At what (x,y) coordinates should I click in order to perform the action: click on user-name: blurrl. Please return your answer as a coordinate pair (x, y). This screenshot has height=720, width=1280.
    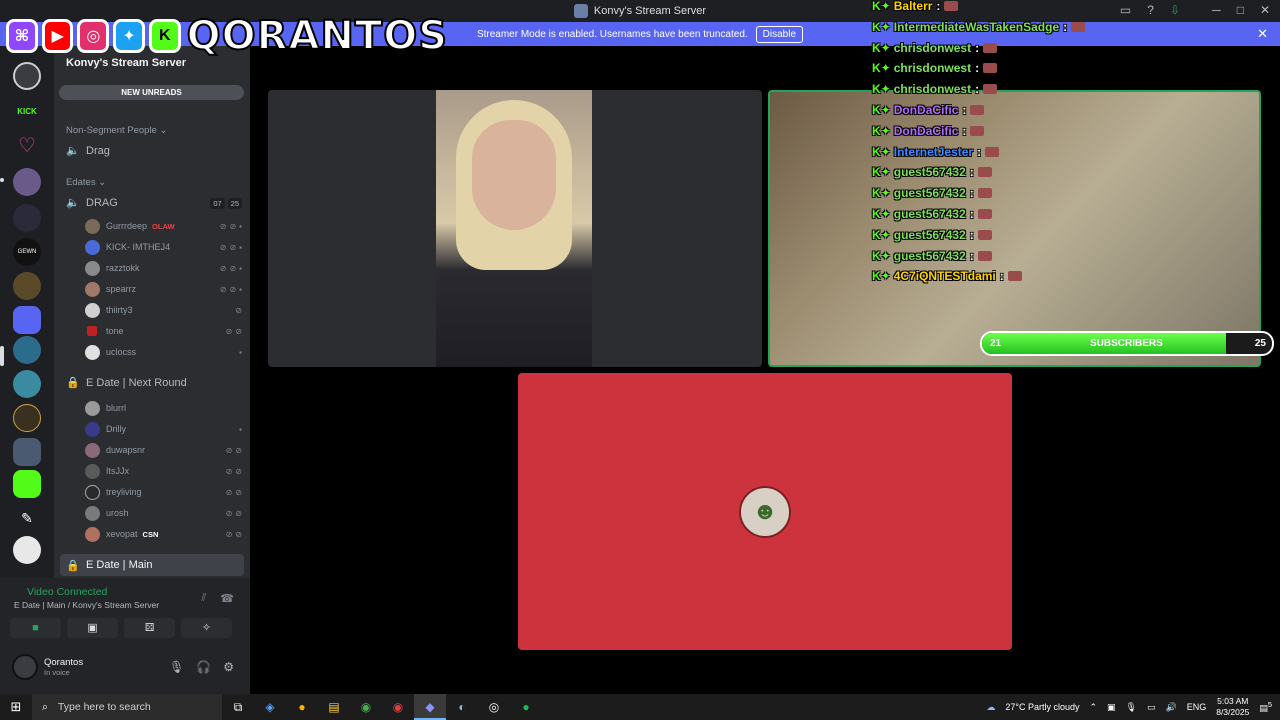
    Looking at the image, I should click on (116, 408).